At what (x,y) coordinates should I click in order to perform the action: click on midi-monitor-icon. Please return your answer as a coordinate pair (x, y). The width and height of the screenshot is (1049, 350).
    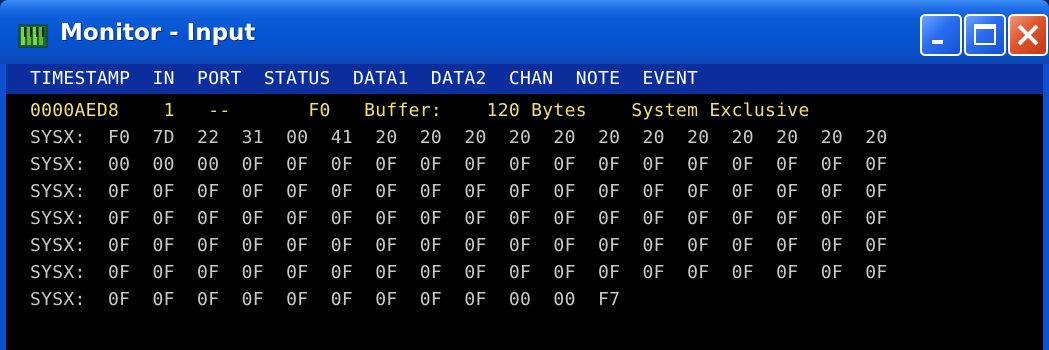
    Looking at the image, I should click on (33, 36).